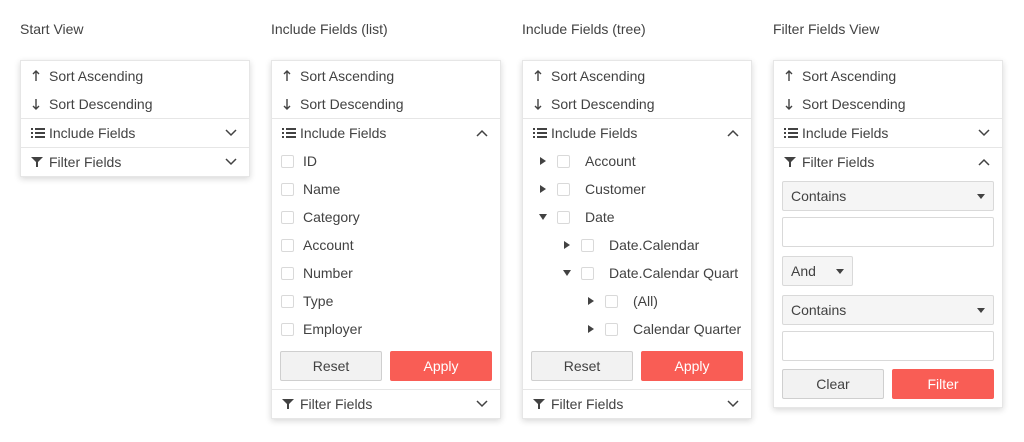  What do you see at coordinates (888, 310) in the screenshot?
I see `operator-select-2: Contains` at bounding box center [888, 310].